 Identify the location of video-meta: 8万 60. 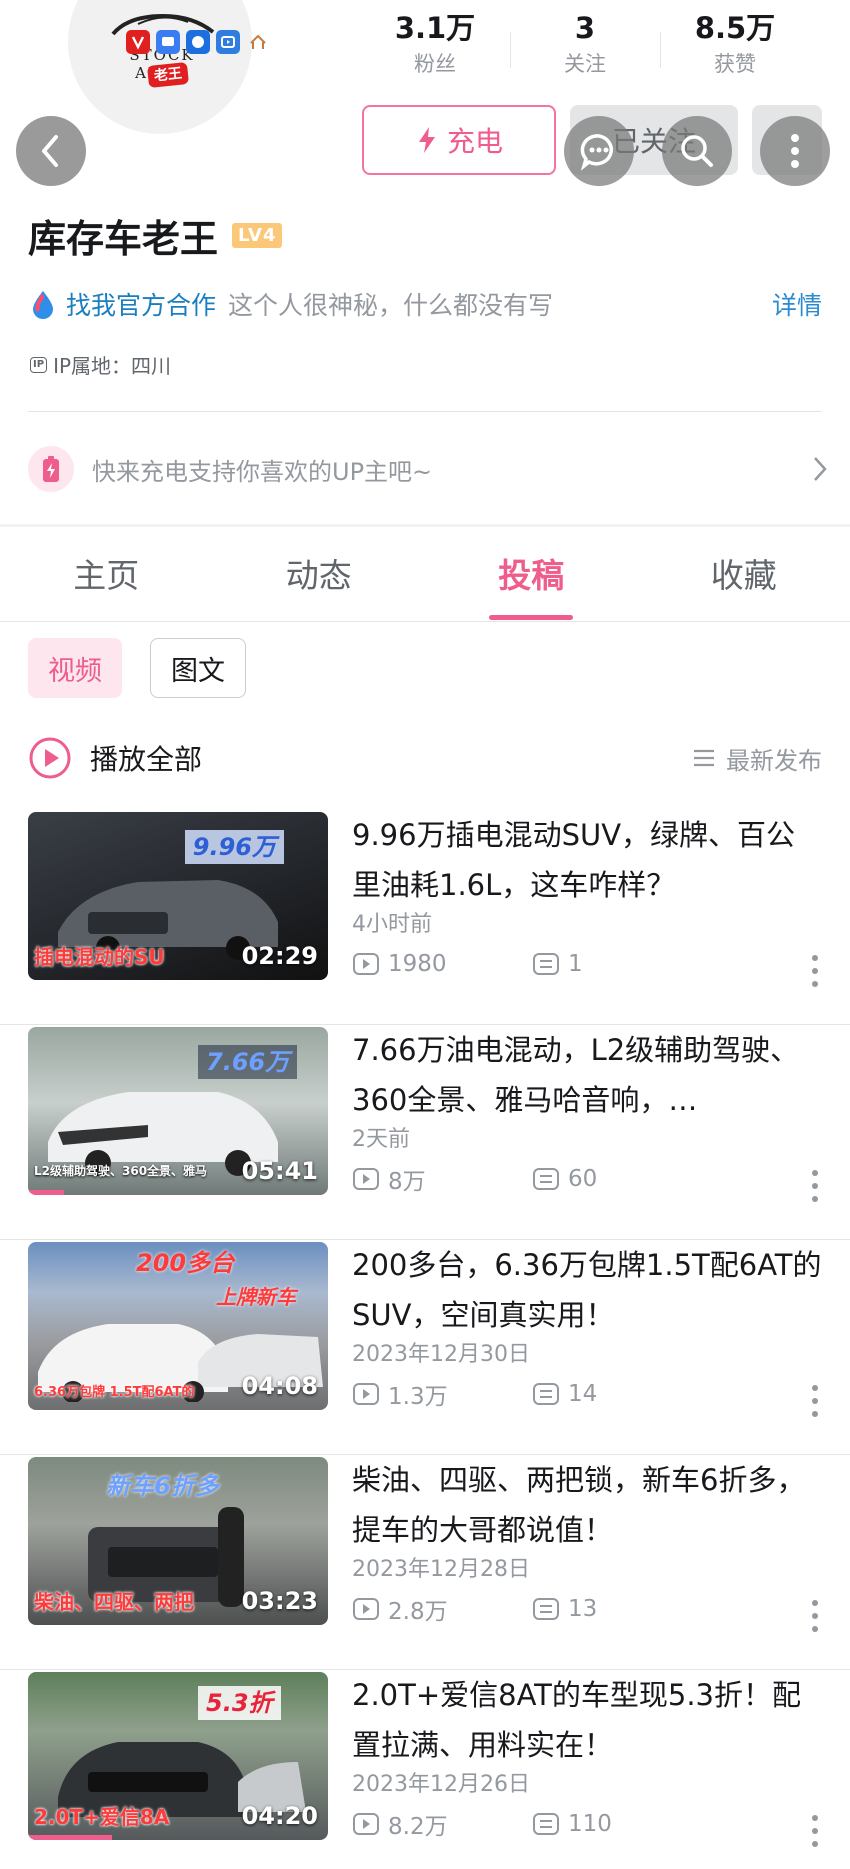
(587, 1179).